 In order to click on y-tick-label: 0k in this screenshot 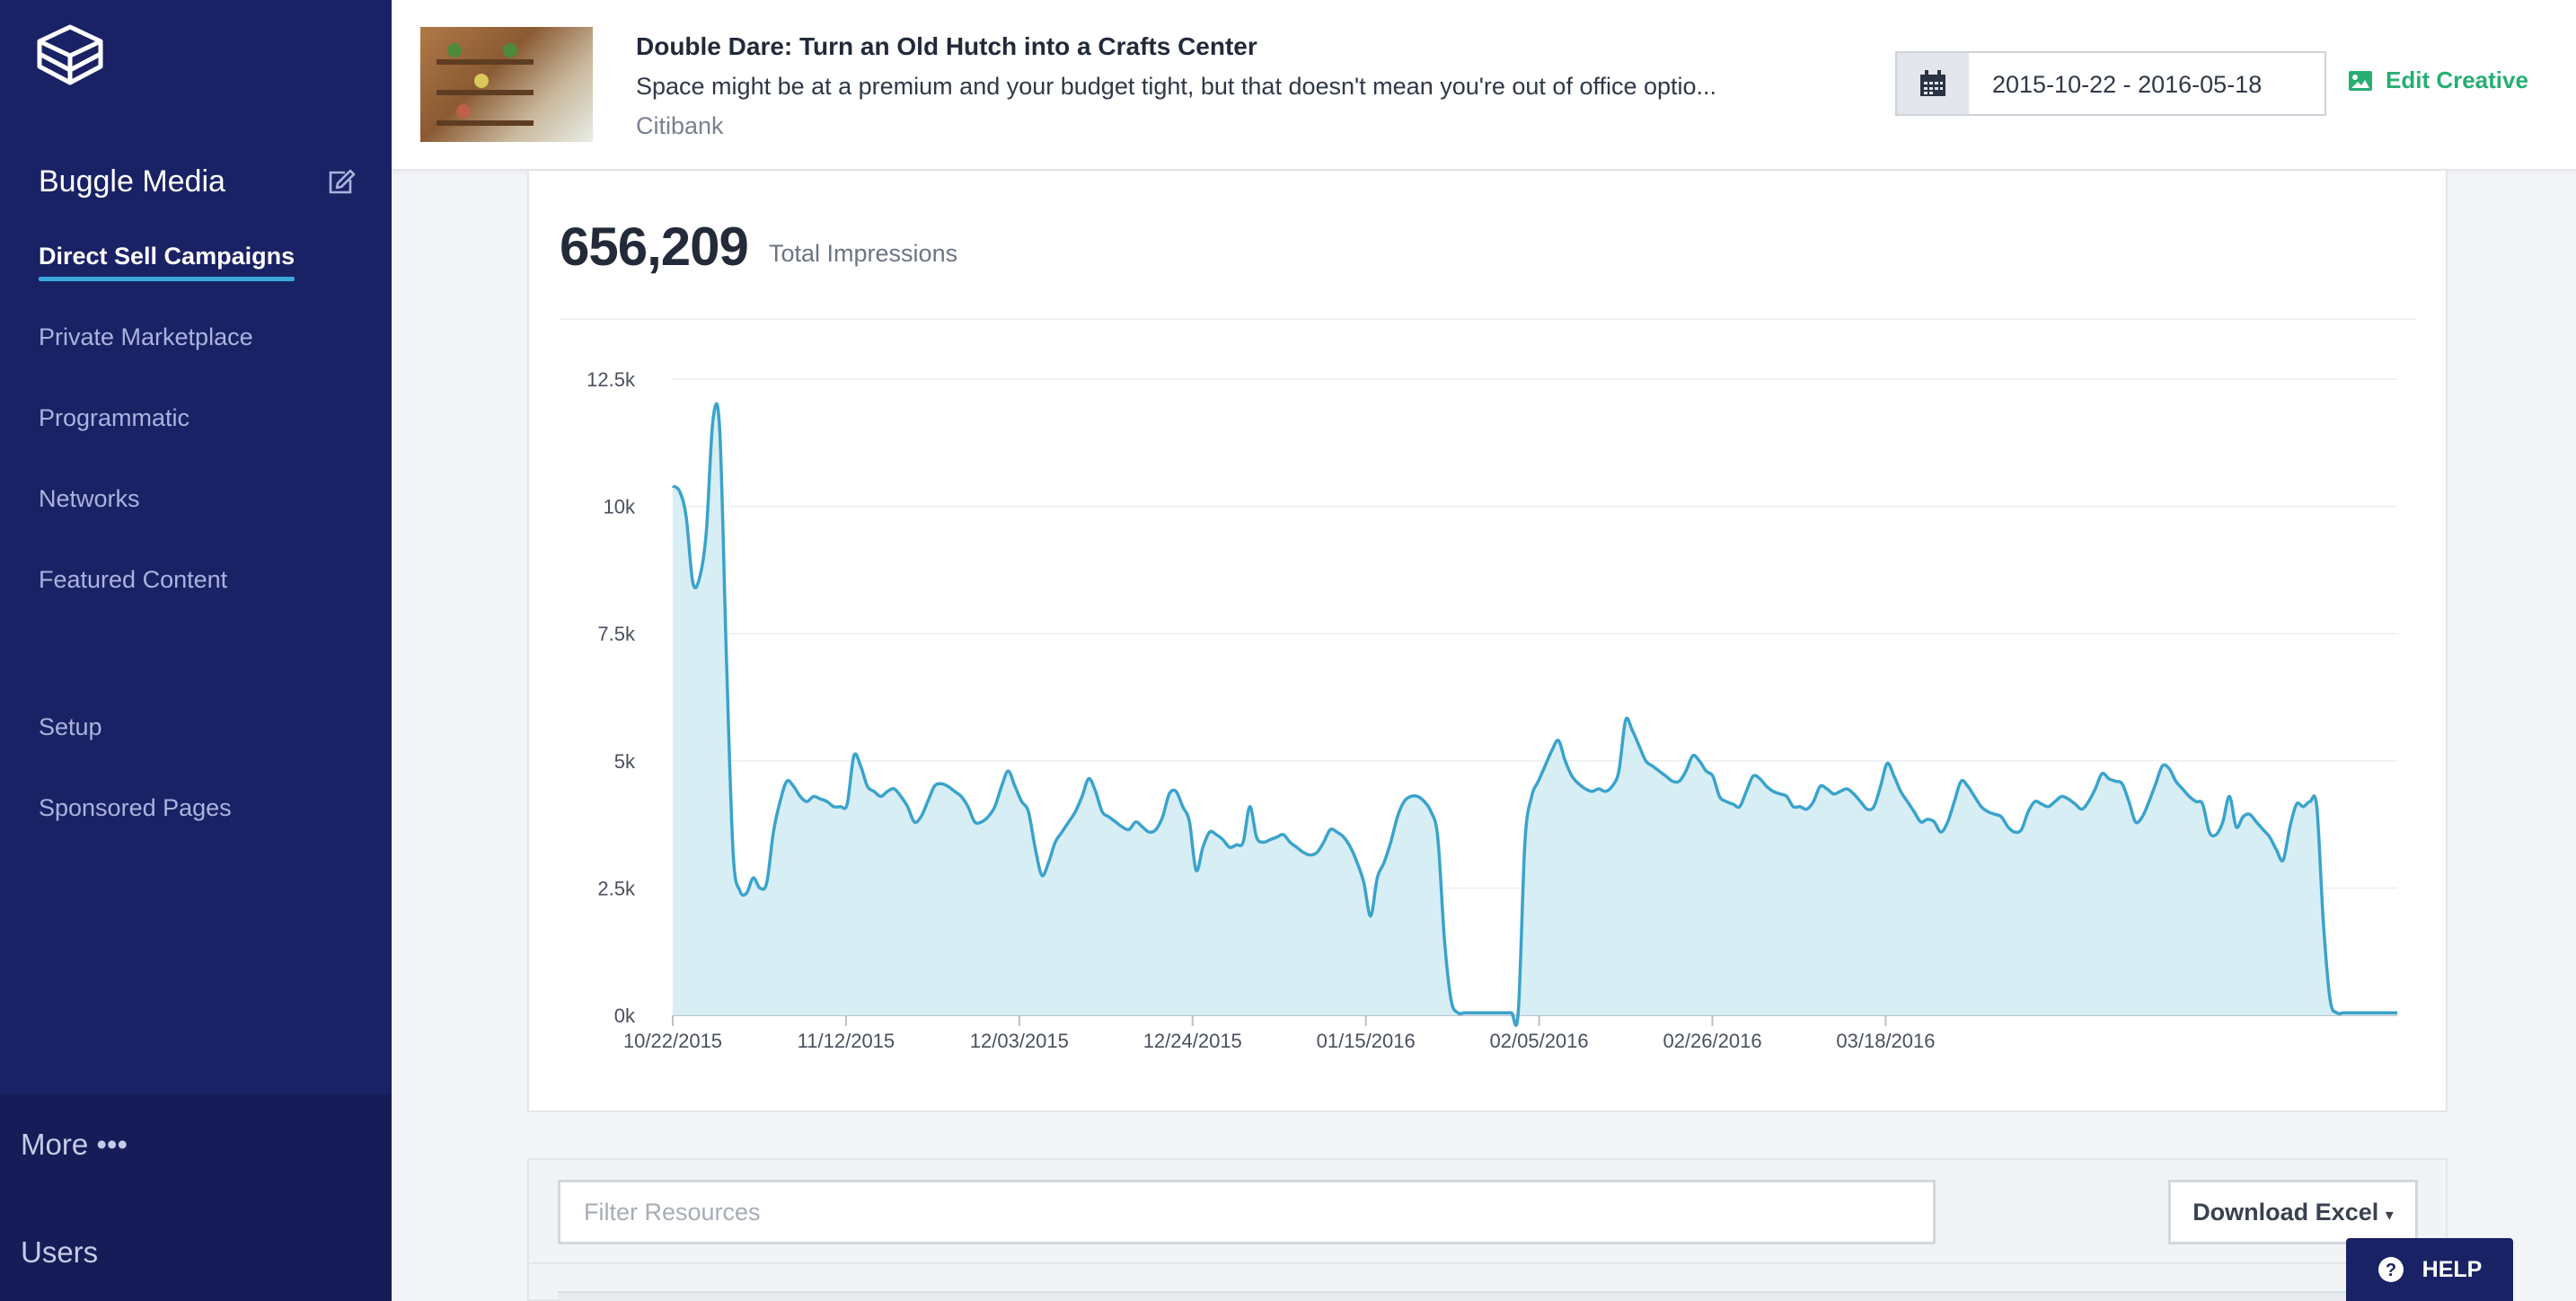, I will do `click(625, 1016)`.